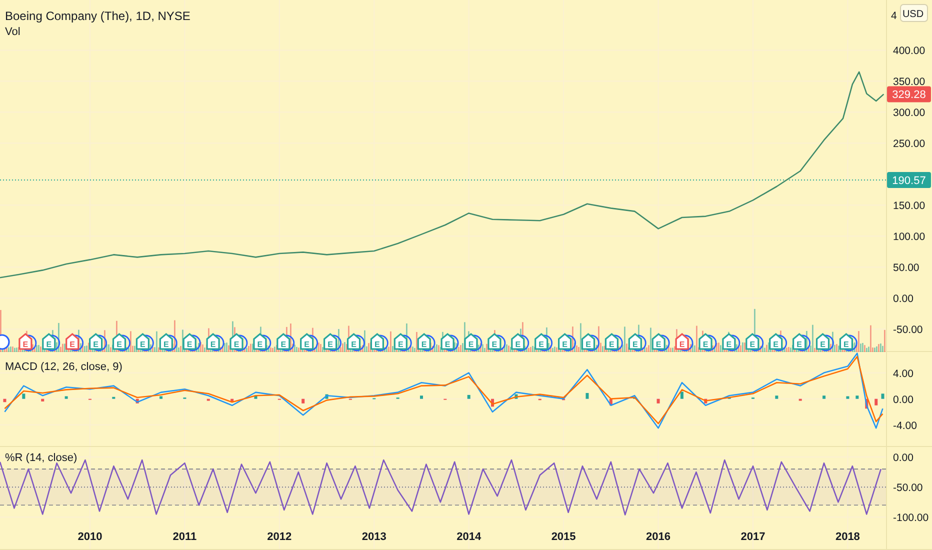 The image size is (932, 550). Describe the element at coordinates (279, 537) in the screenshot. I see `axis-label: 2012` at that location.